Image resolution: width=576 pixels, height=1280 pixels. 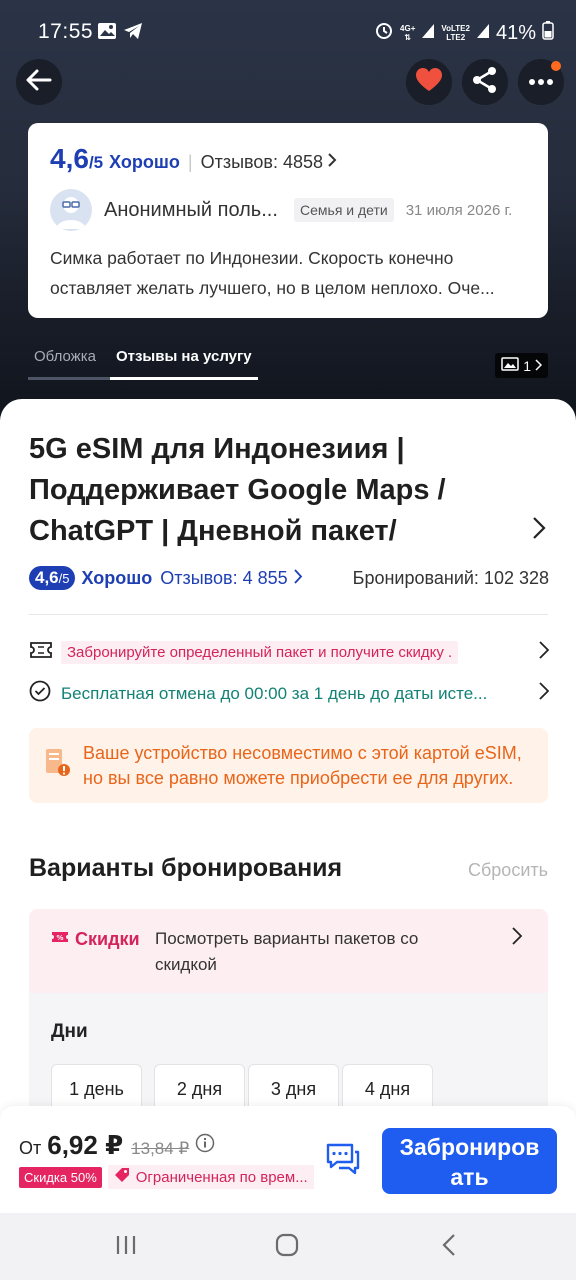 I want to click on discount-tag-icon: %, so click(x=60, y=939).